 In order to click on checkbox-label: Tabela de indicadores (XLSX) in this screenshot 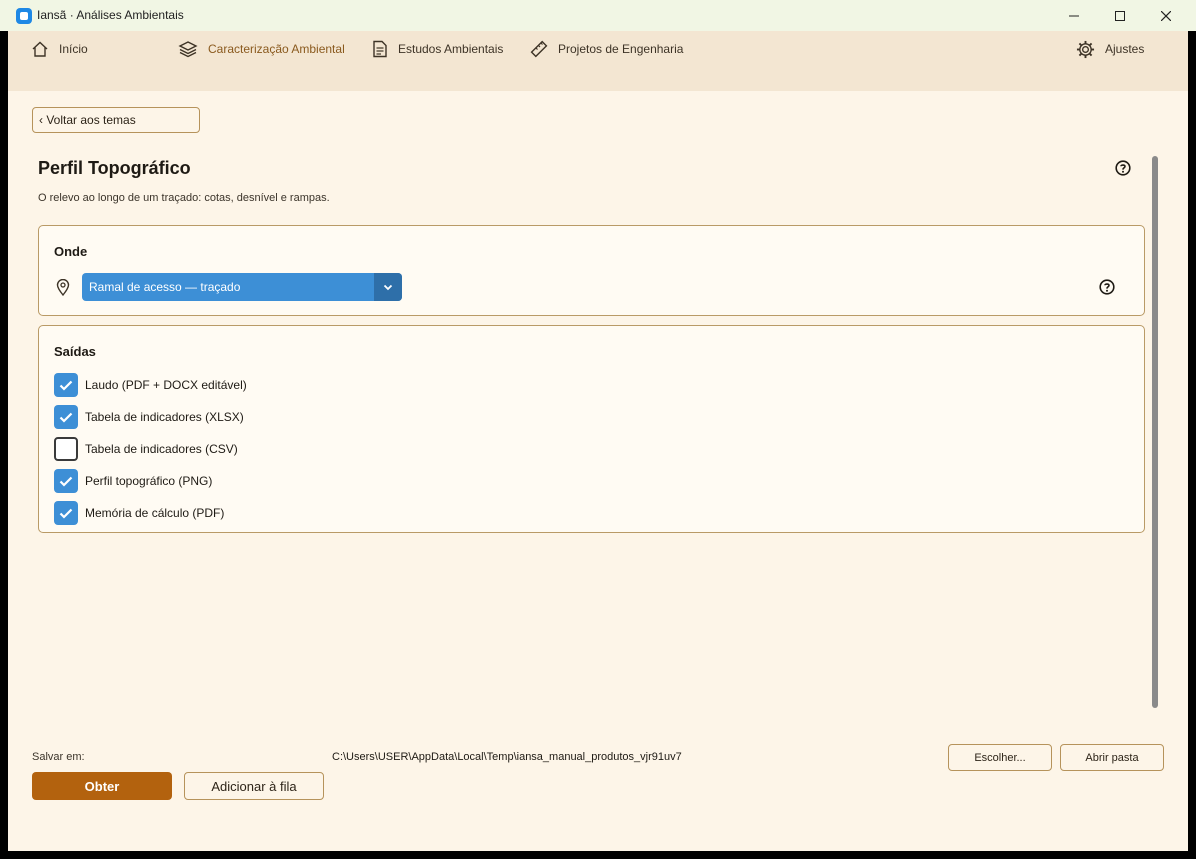, I will do `click(164, 417)`.